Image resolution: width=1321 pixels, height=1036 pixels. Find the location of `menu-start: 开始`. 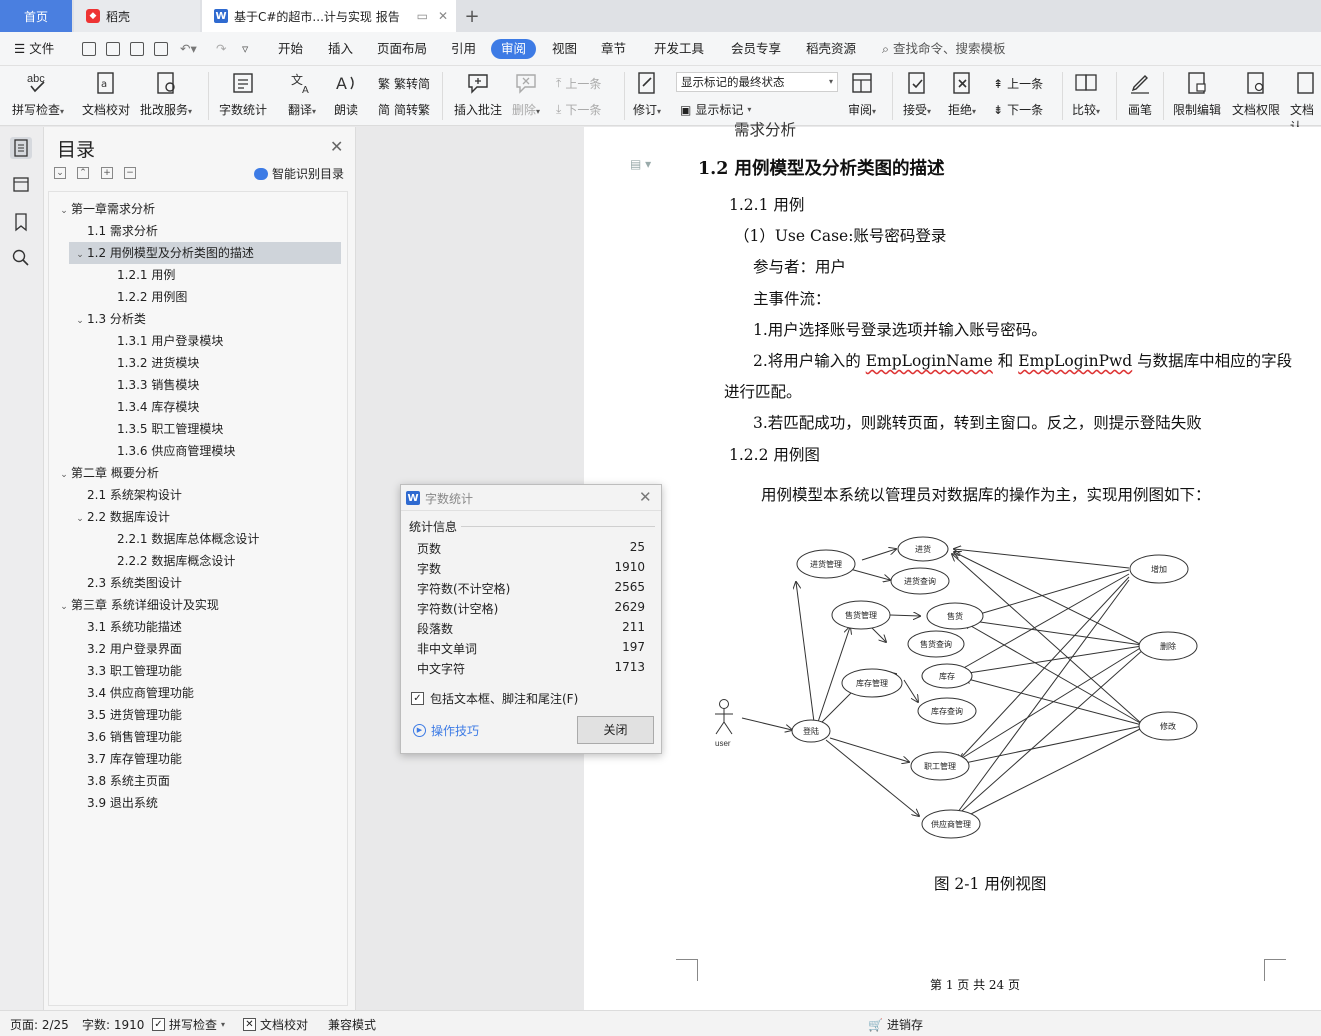

menu-start: 开始 is located at coordinates (290, 49).